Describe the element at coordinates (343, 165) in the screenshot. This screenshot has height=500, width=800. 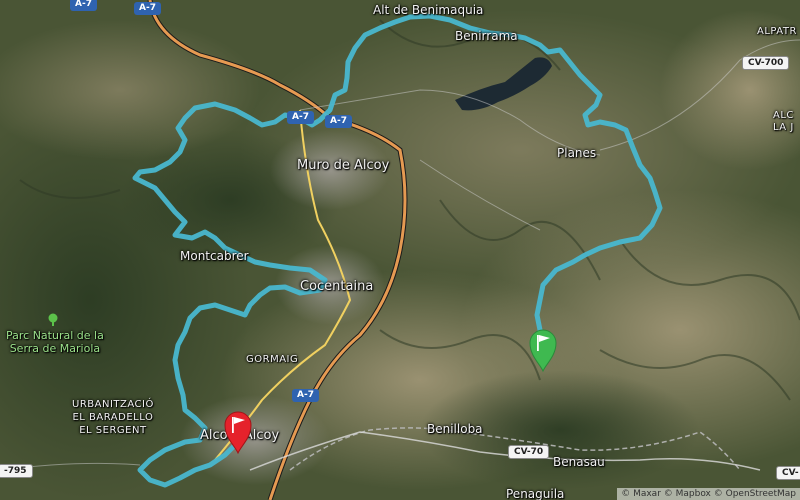
I see `place-muro-de-alcoy: Muro de Alcoy` at that location.